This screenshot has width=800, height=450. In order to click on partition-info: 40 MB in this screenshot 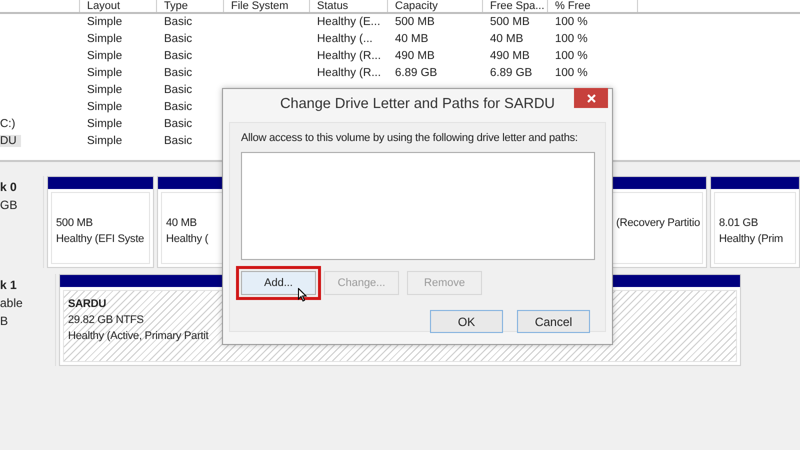, I will do `click(181, 223)`.